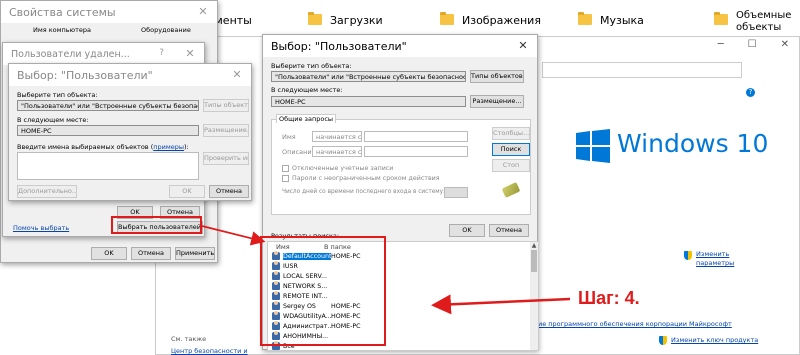 Image resolution: width=800 pixels, height=355 pixels. Describe the element at coordinates (386, 270) in the screenshot. I see `annotation-arrows` at that location.